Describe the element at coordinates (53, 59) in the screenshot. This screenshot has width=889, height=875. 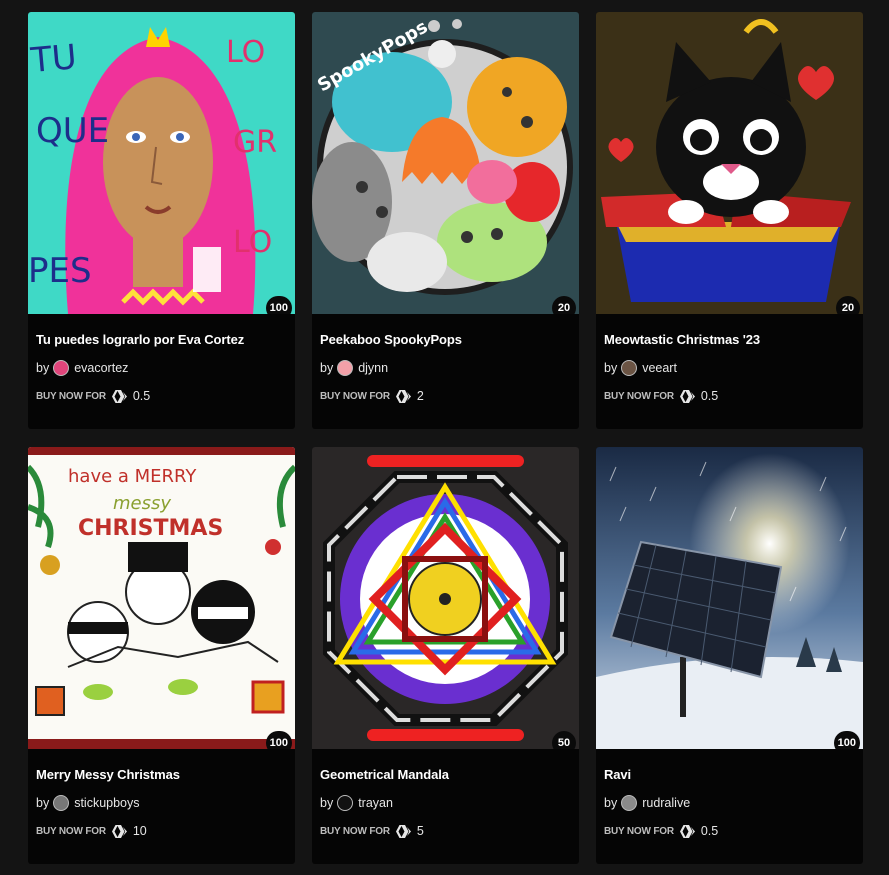
I see `svg-text: TU` at that location.